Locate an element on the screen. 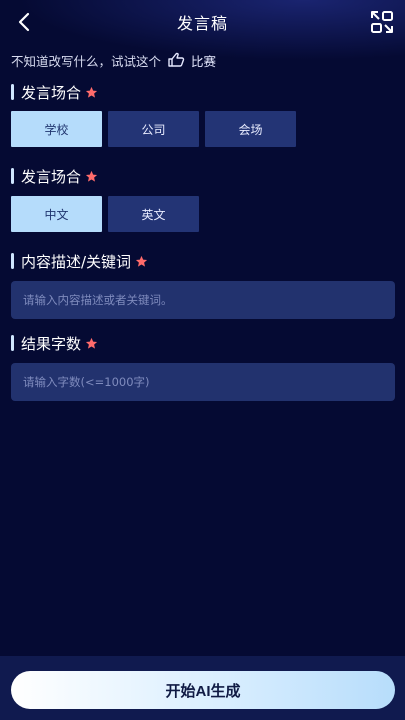 This screenshot has height=720, width=405. section-keywords-title: 内容描述/关键词 is located at coordinates (79, 261).